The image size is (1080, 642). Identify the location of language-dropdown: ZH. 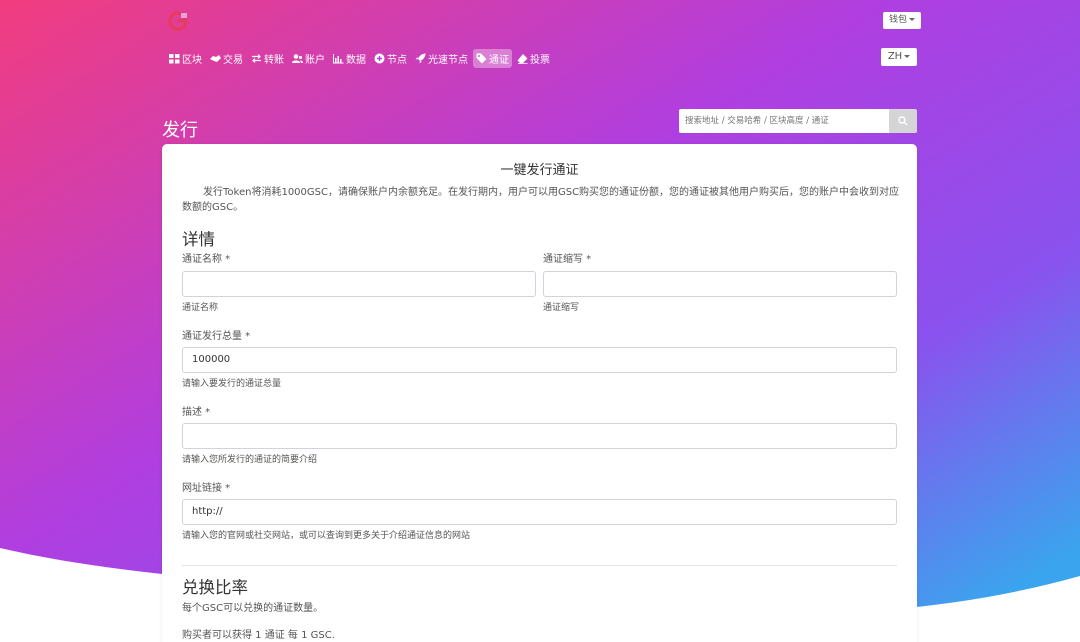
(899, 57).